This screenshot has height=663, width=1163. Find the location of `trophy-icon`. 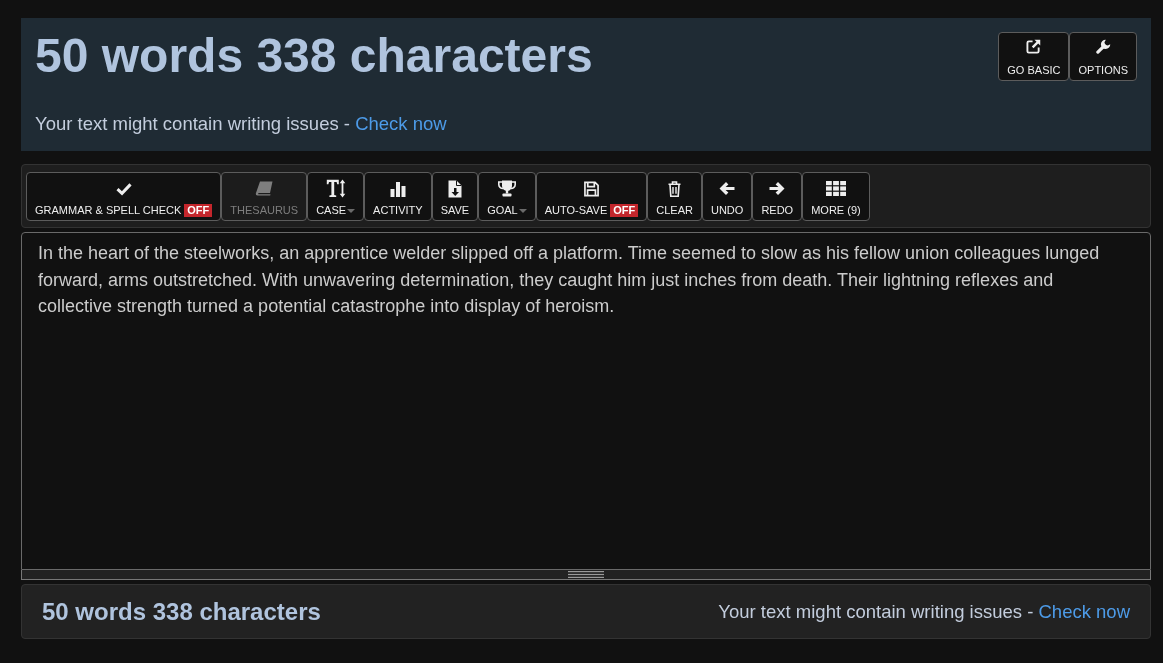

trophy-icon is located at coordinates (506, 188).